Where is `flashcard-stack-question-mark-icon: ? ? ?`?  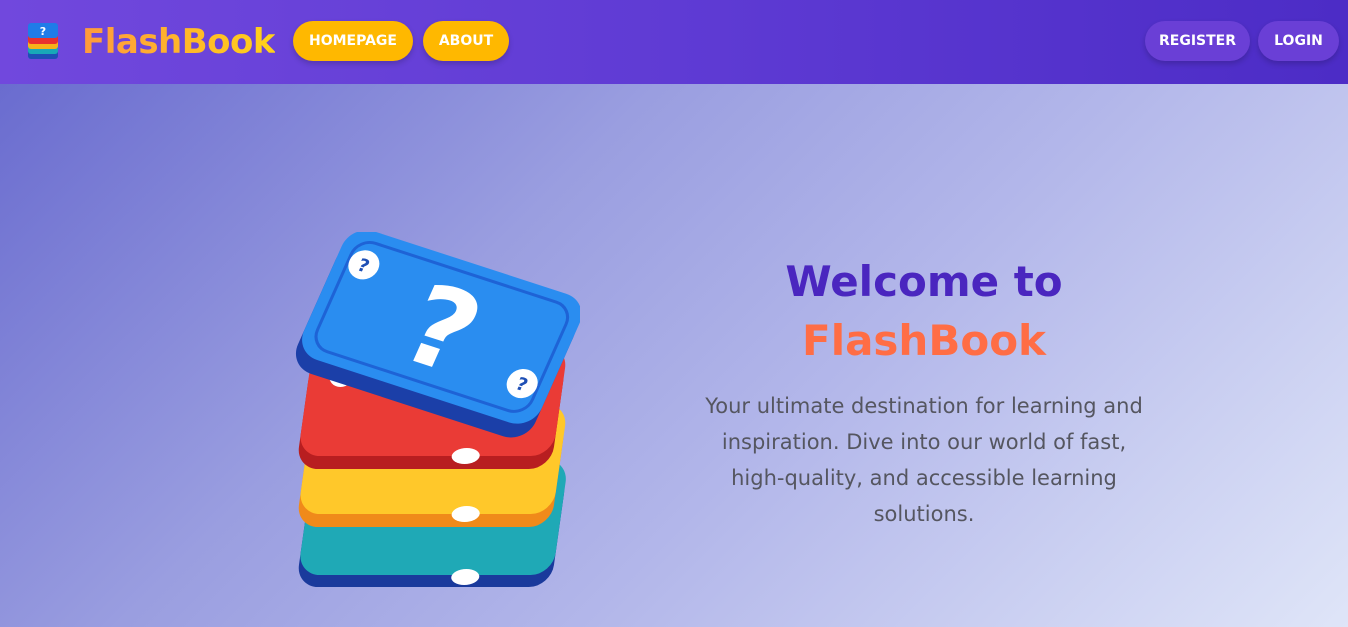
flashcard-stack-question-mark-icon: ? ? ? is located at coordinates (437, 409).